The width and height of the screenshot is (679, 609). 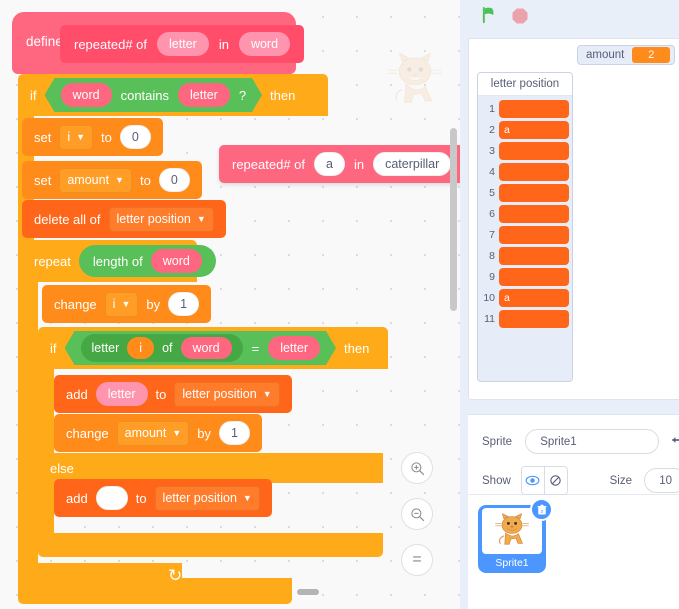 What do you see at coordinates (162, 348) in the screenshot?
I see `letter-of-operator-block: letter i of word` at bounding box center [162, 348].